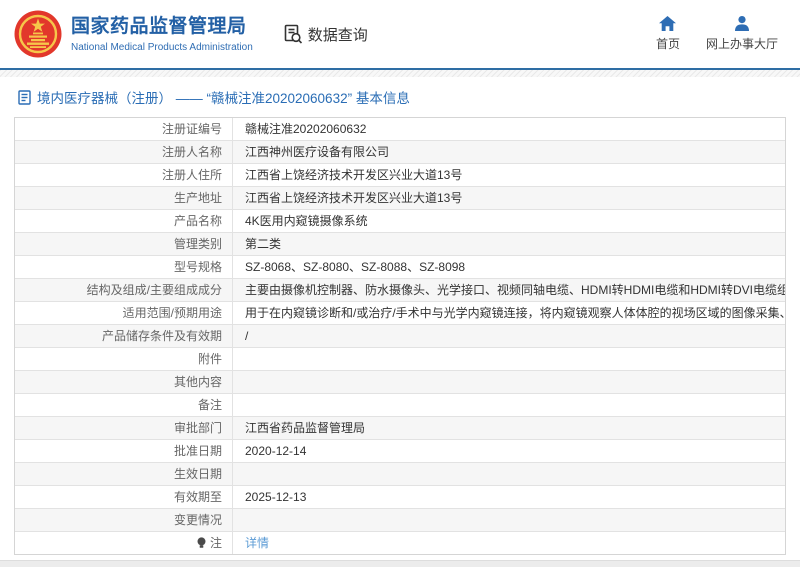 The width and height of the screenshot is (800, 569). Describe the element at coordinates (741, 44) in the screenshot. I see `nav-label-service-hall: 网上办事大厅` at that location.